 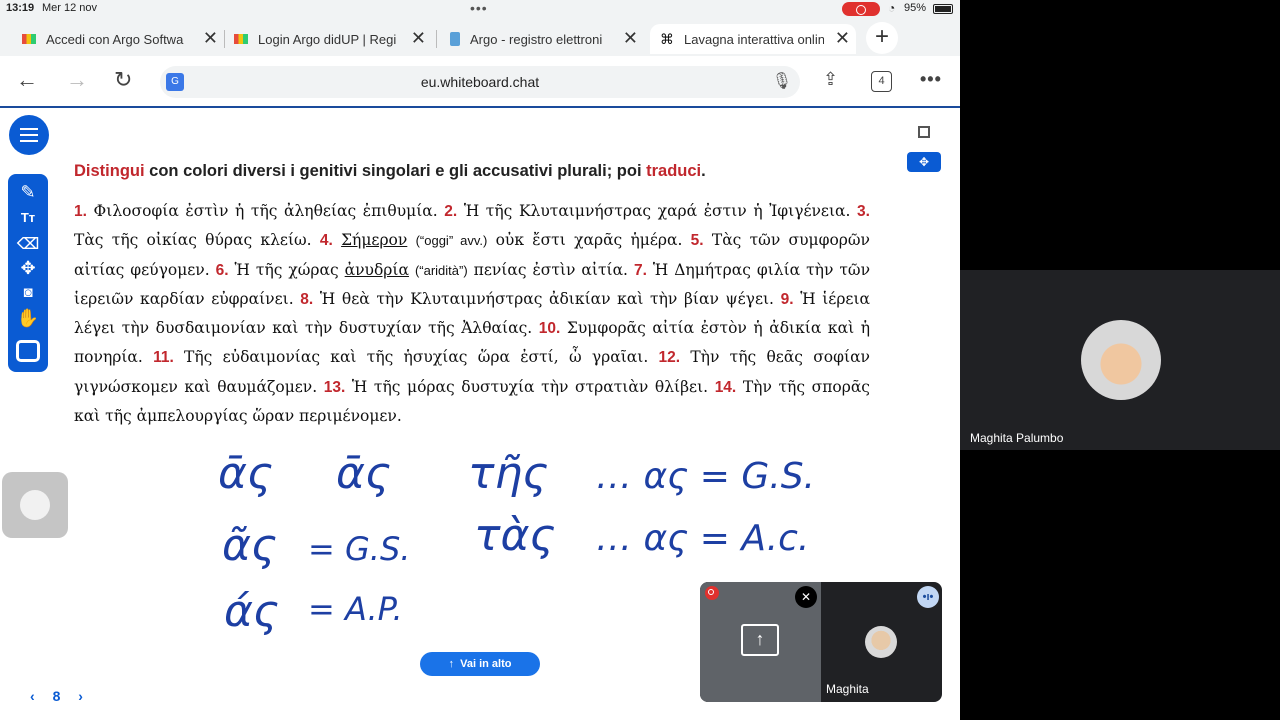 I want to click on handwriting-text: τὰς, so click(x=514, y=535).